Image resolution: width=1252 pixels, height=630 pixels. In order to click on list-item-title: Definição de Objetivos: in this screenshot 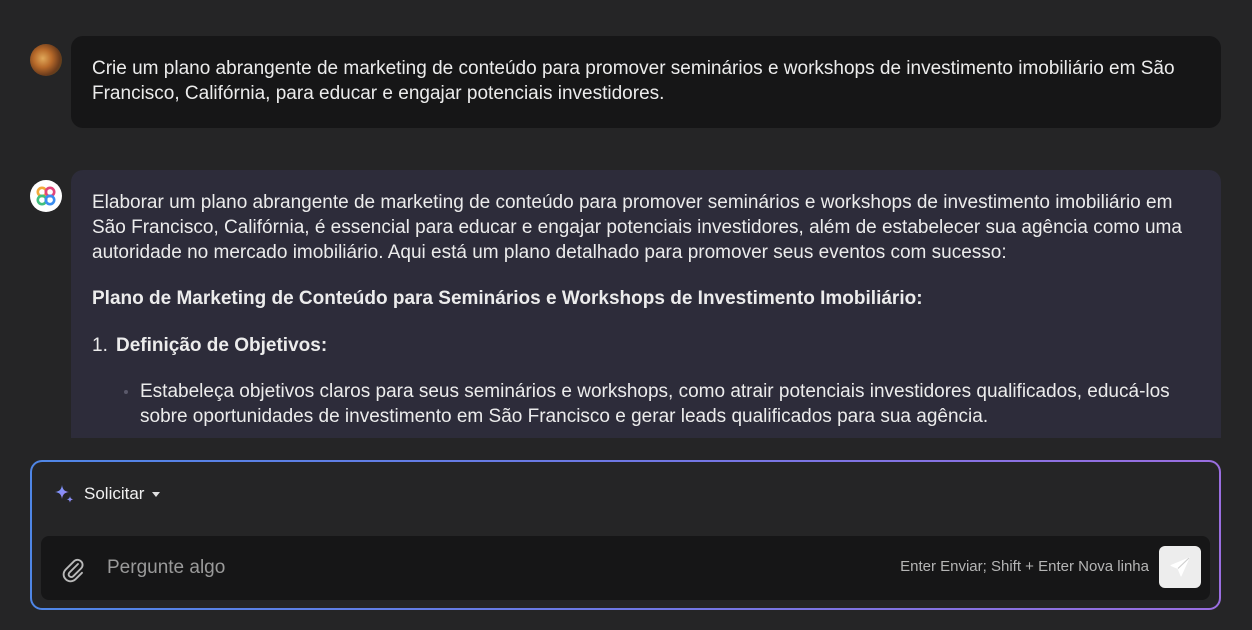, I will do `click(222, 345)`.